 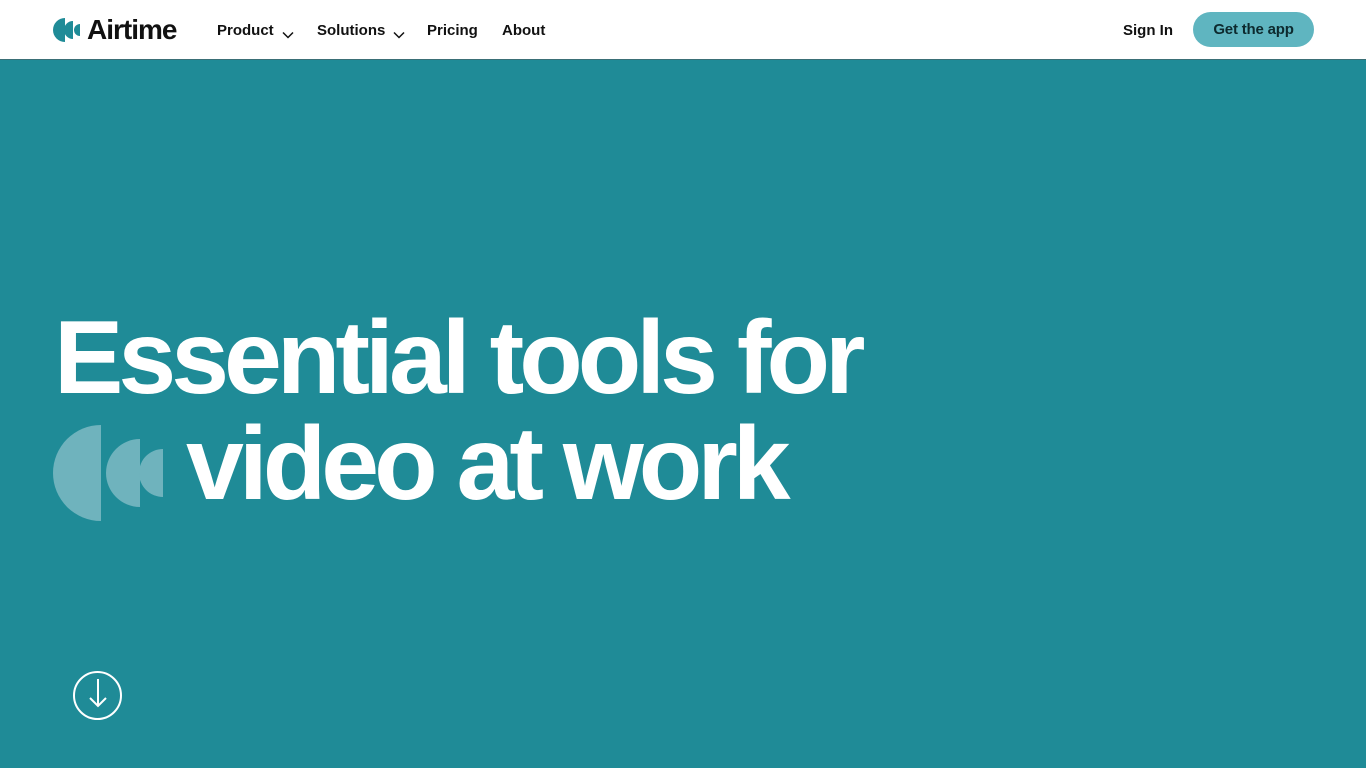 I want to click on hero-headline-line-2: video at work, so click(x=488, y=464).